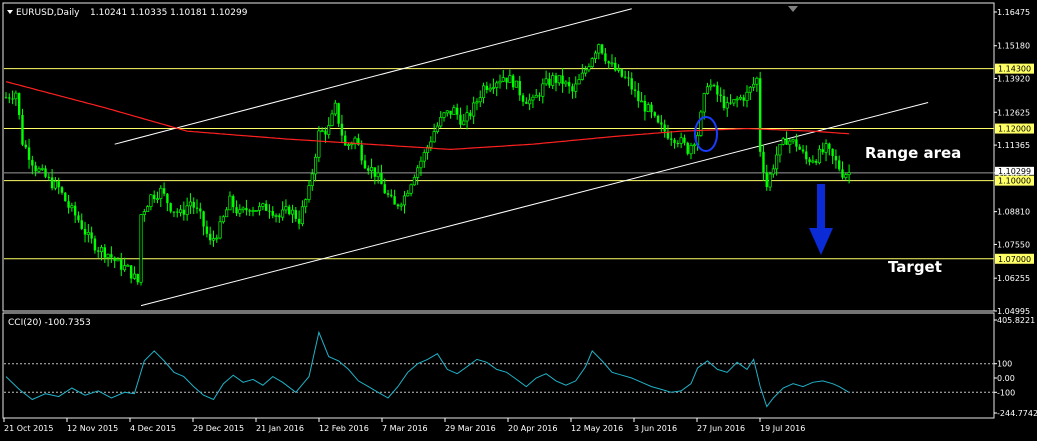 The width and height of the screenshot is (1037, 441). I want to click on range-area-label: Range area, so click(913, 153).